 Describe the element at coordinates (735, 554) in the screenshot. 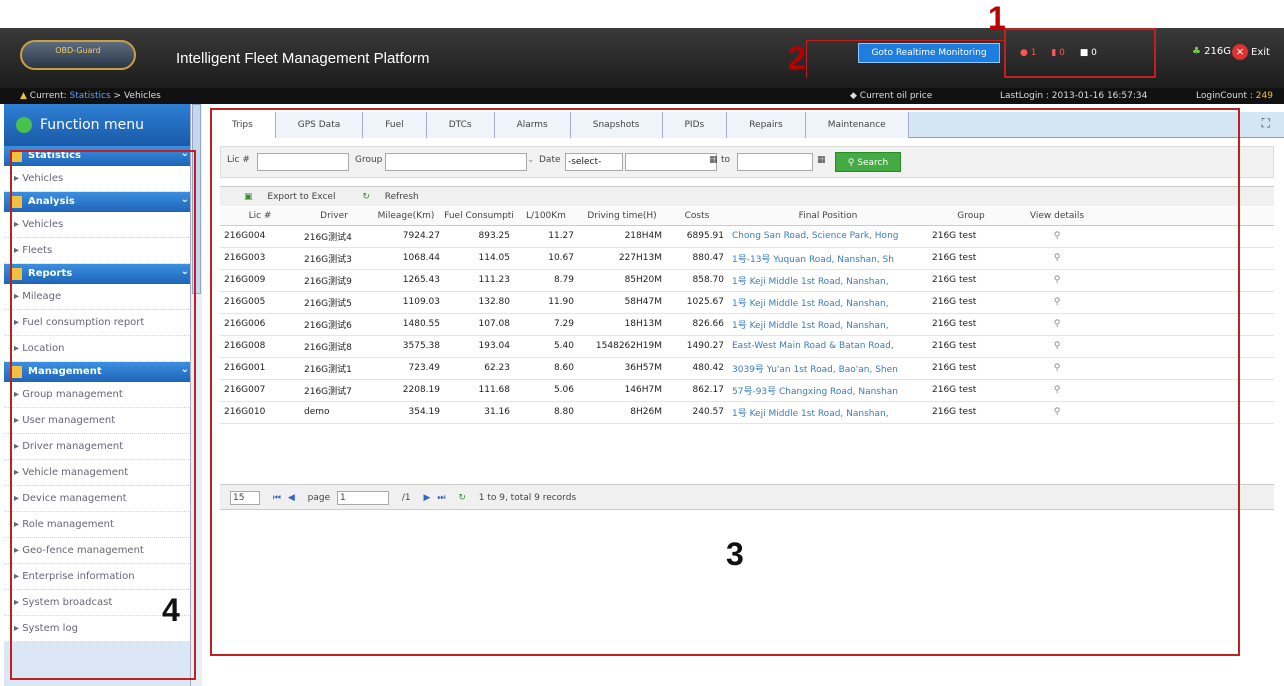

I see `annotation-label-3: 3` at that location.